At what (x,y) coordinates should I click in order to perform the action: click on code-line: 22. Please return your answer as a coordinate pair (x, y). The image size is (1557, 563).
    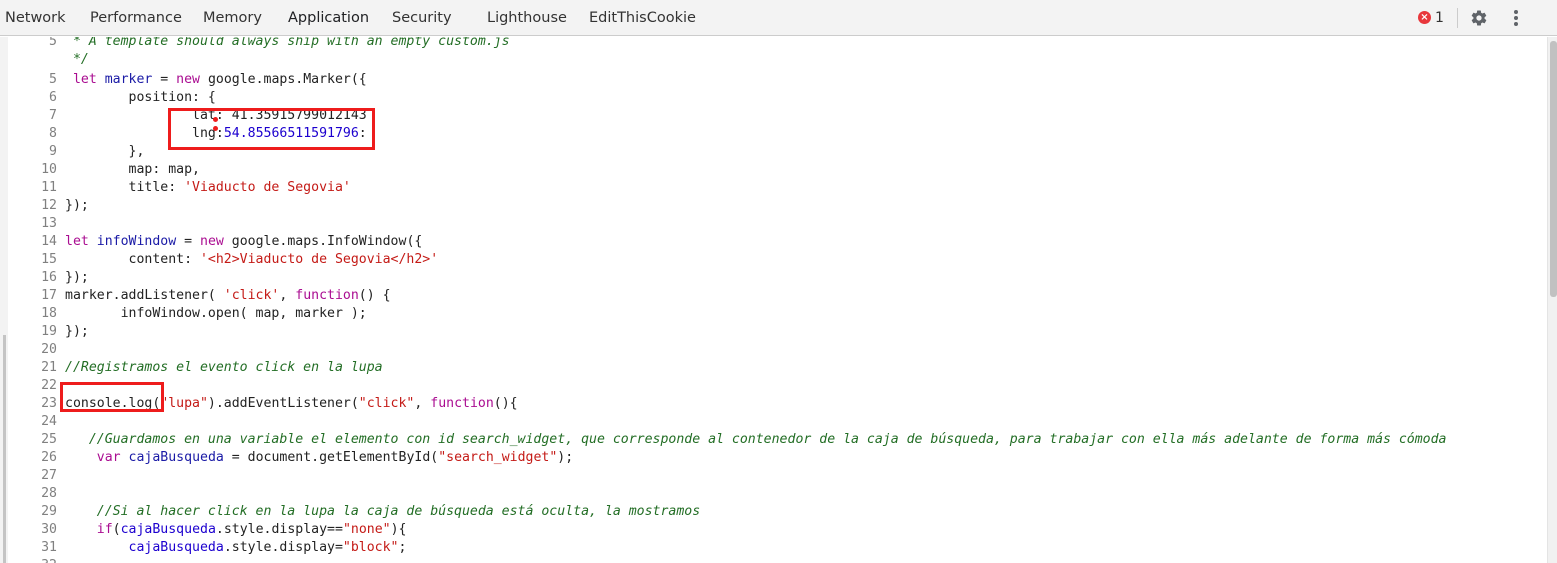
    Looking at the image, I should click on (36, 386).